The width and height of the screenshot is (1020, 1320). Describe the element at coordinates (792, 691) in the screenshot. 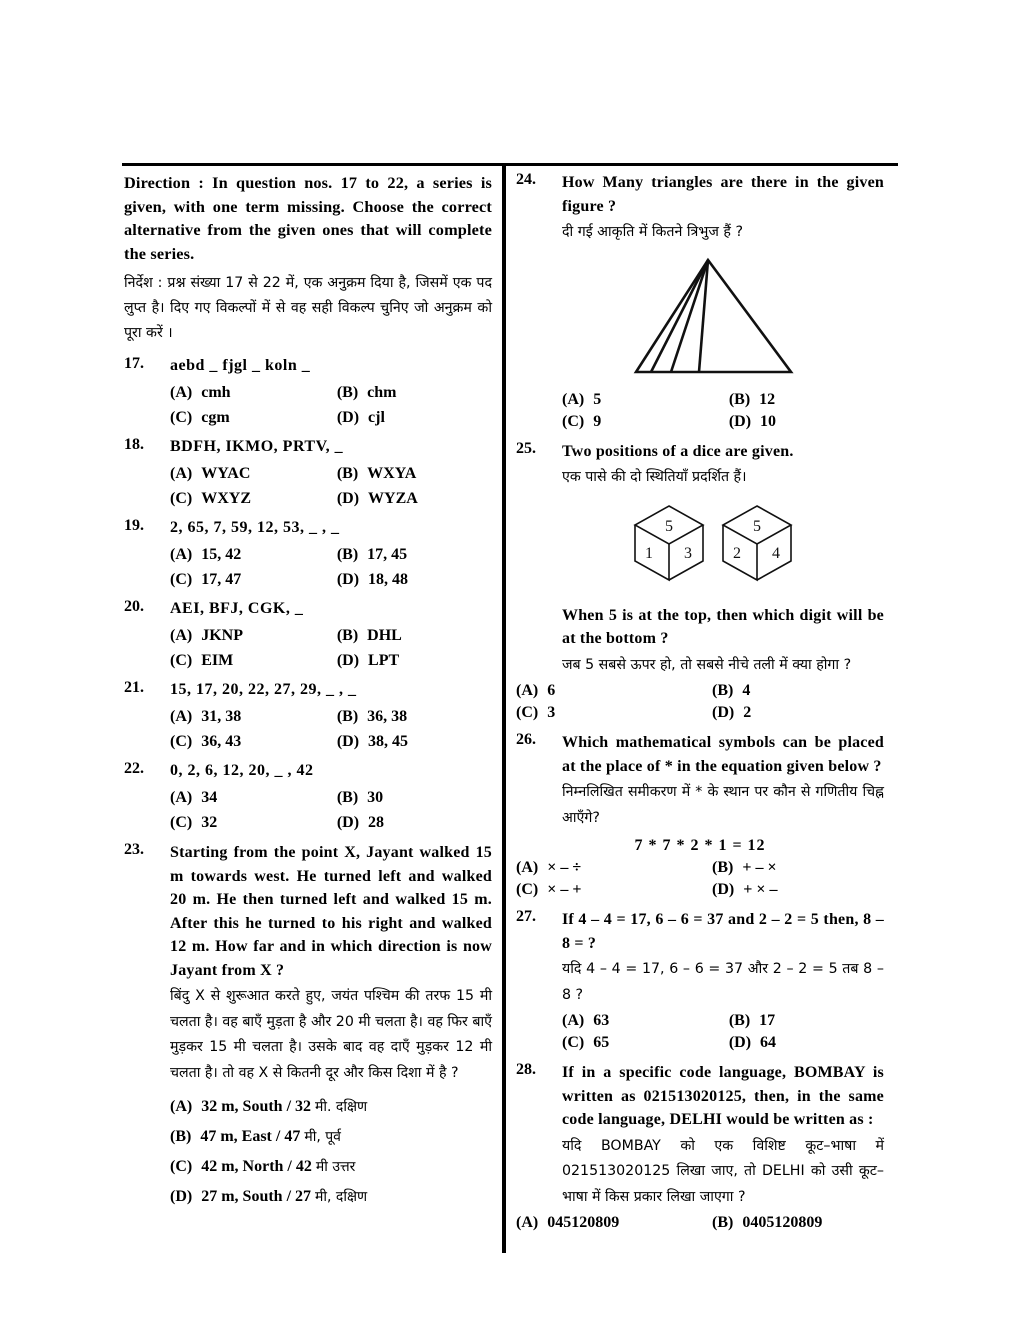

I see `option-b: (B) 4` at that location.